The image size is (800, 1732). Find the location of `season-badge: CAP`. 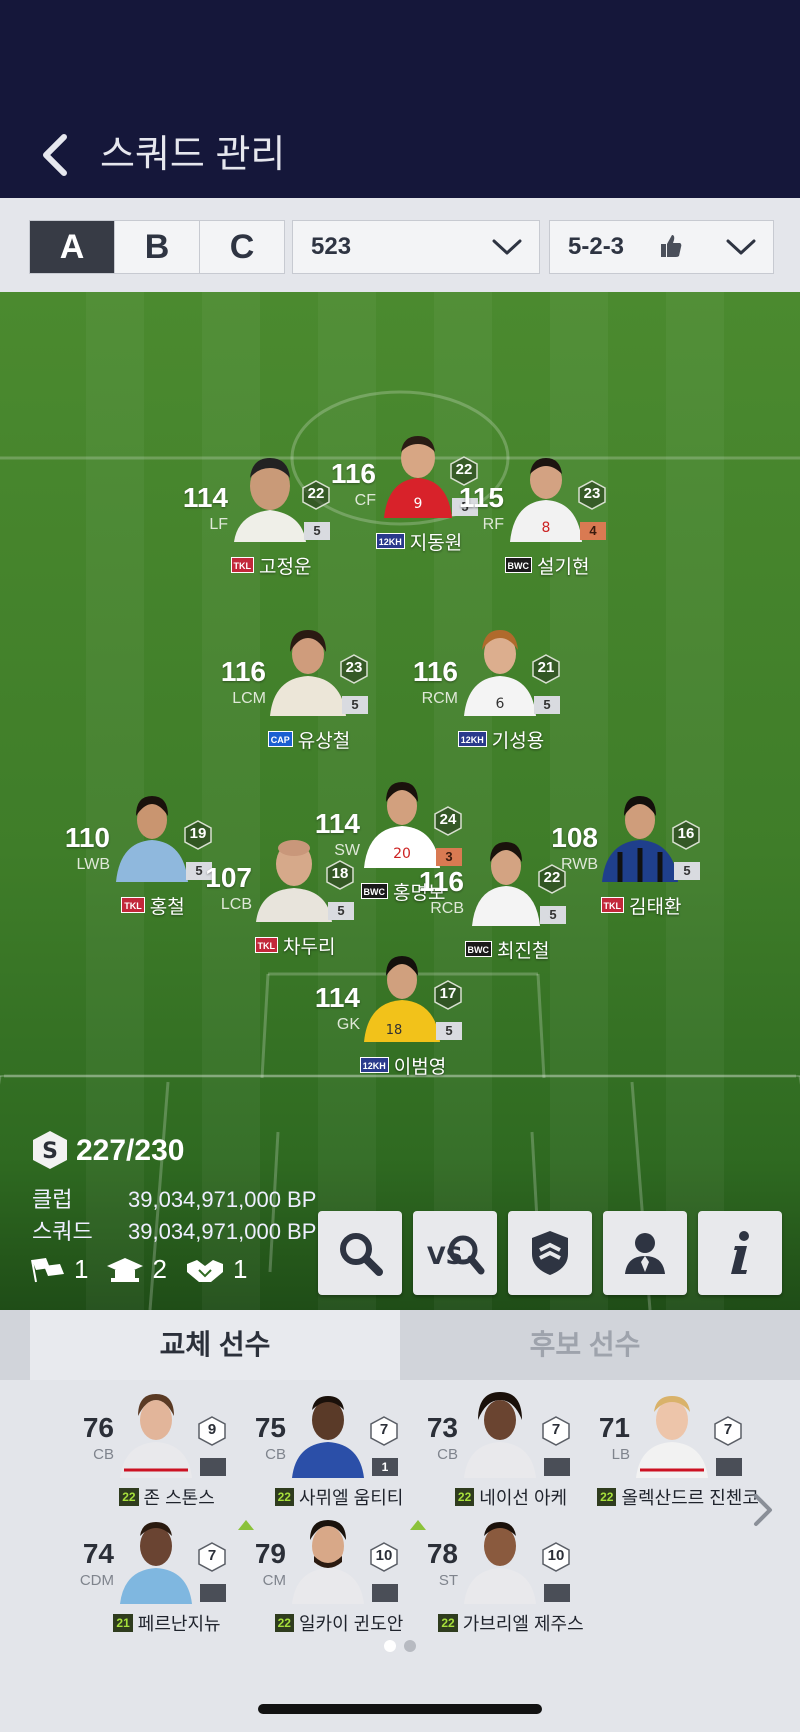

season-badge: CAP is located at coordinates (280, 739).